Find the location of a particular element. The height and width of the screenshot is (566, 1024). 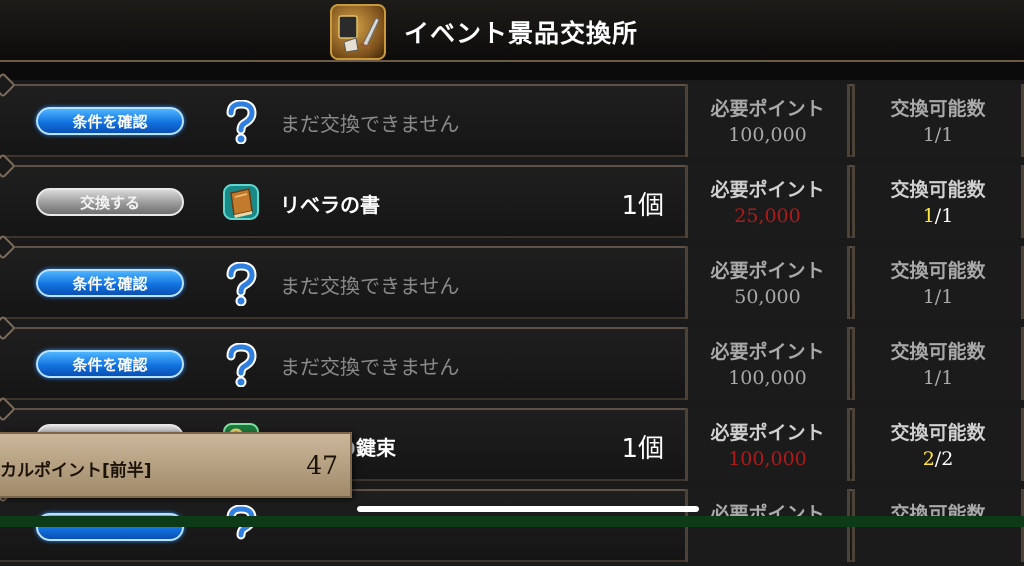

required-points-box: 必要ポイント 25,000 is located at coordinates (767, 201).